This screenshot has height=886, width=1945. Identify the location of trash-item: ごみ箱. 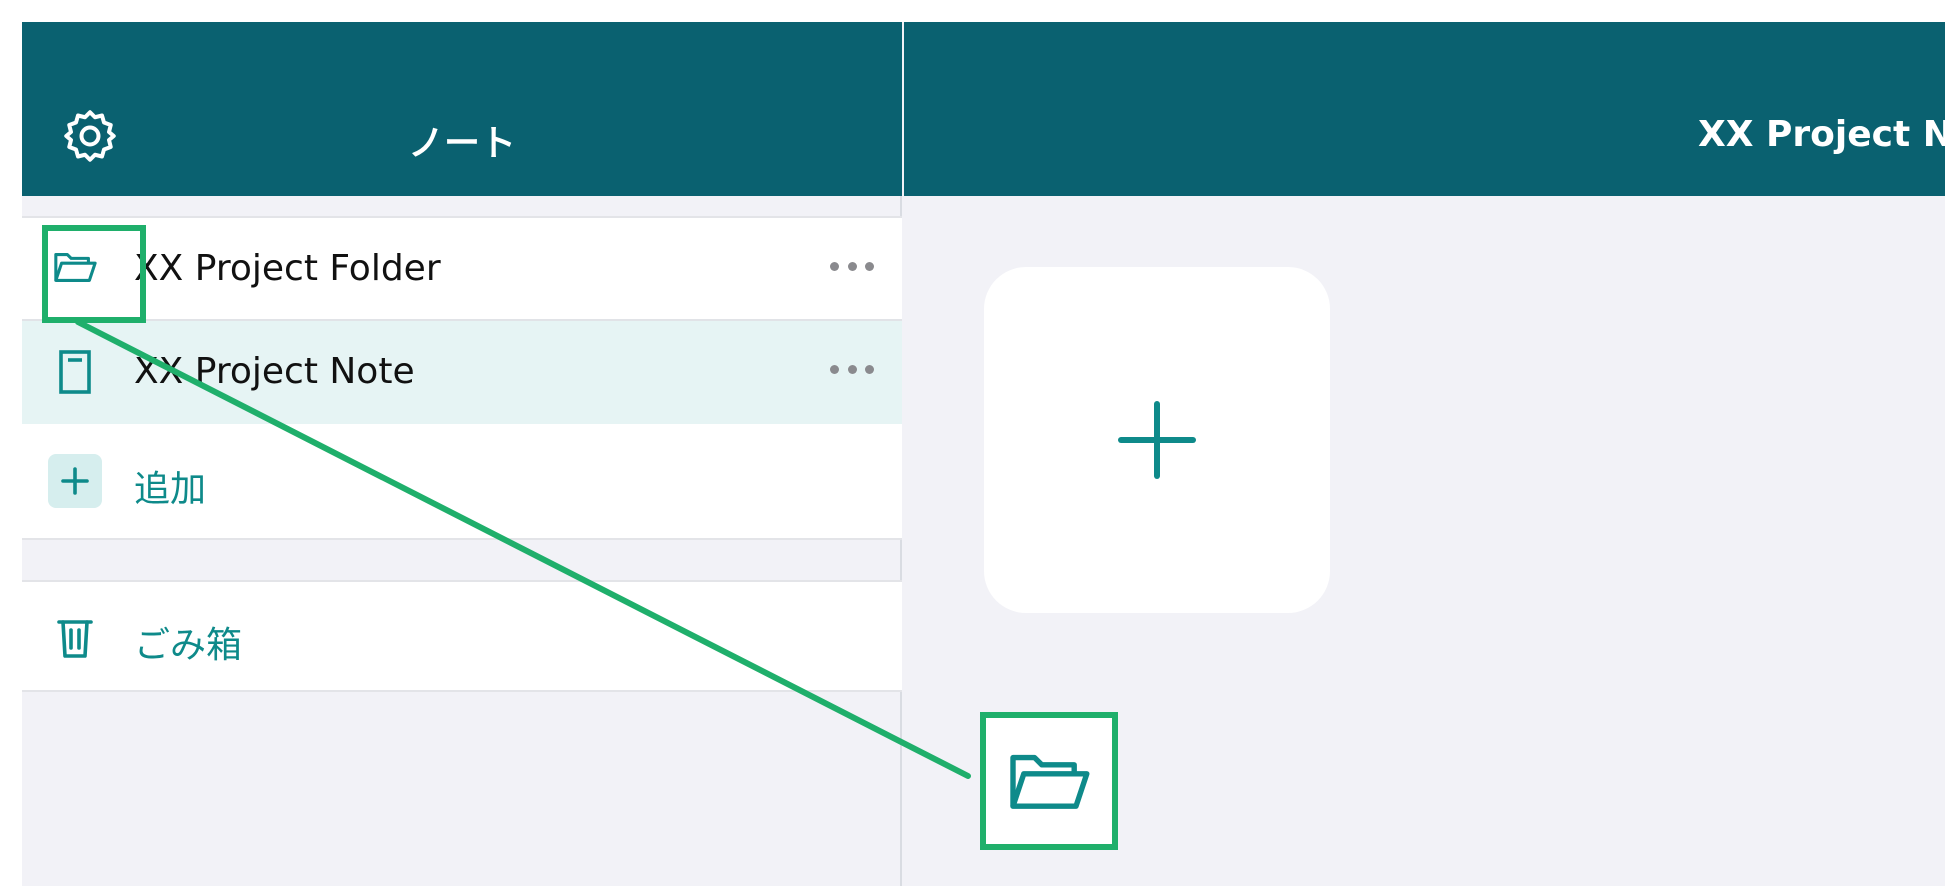
(462, 636).